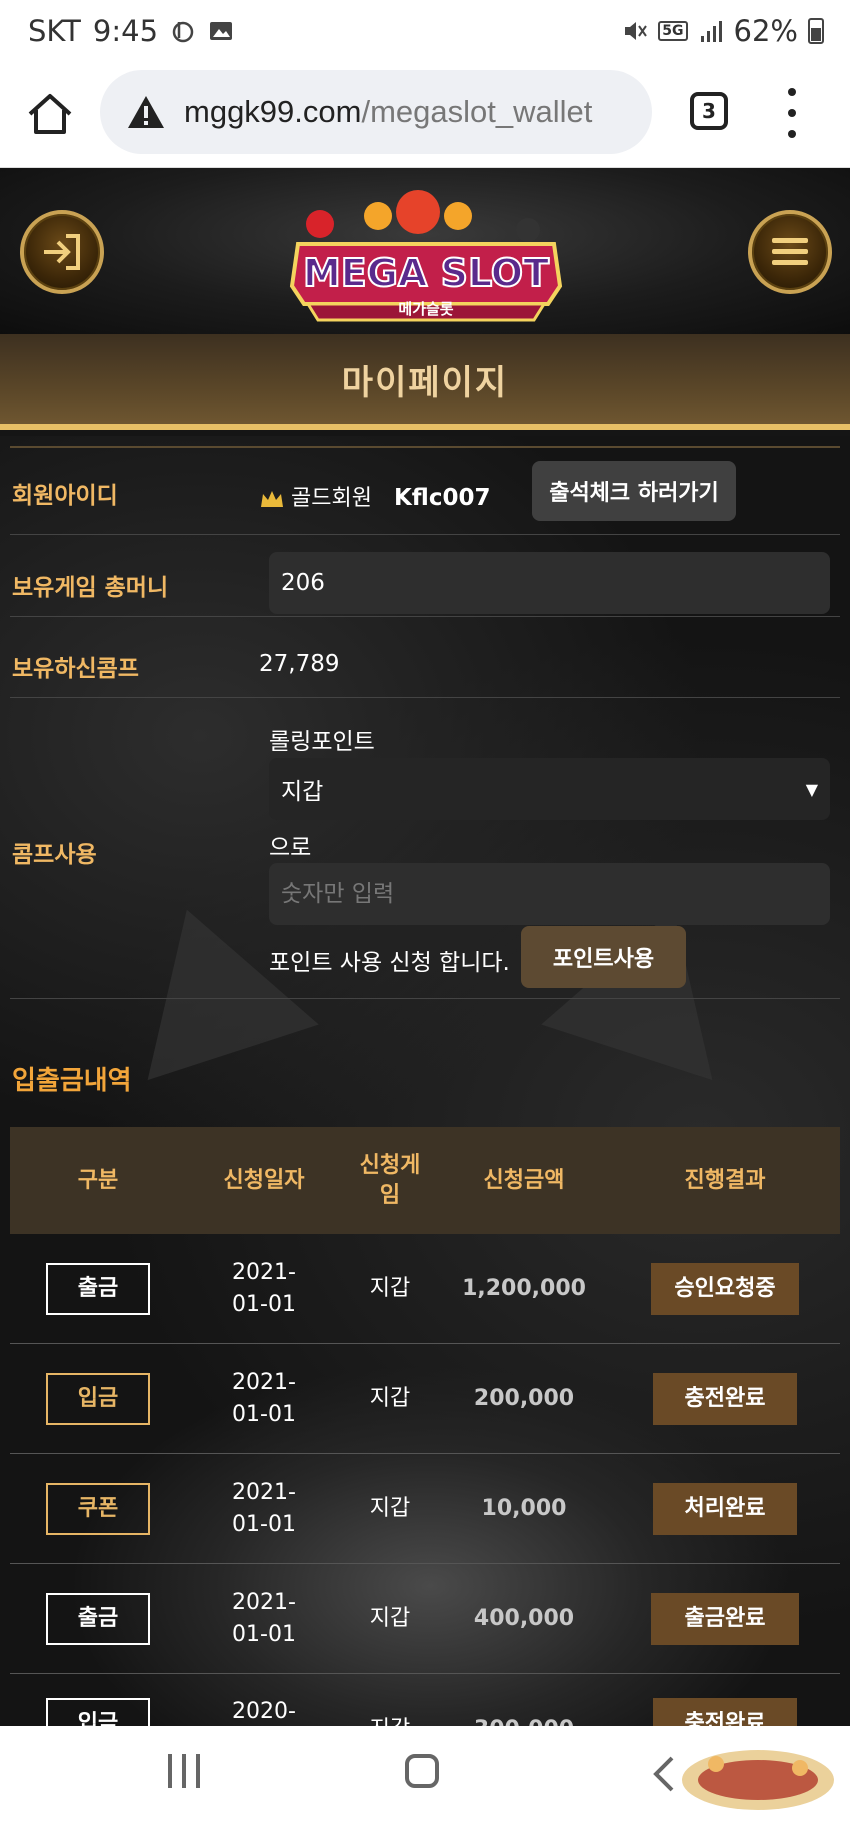  I want to click on hamburger-menu-button, so click(790, 252).